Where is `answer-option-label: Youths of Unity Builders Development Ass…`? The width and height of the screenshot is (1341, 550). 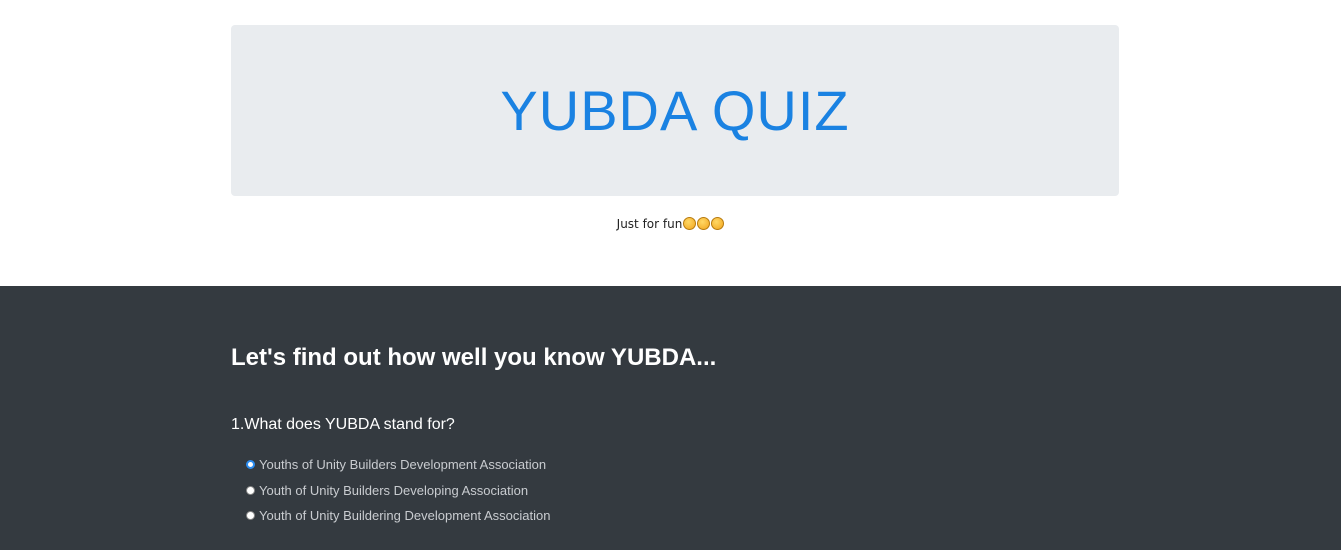
answer-option-label: Youths of Unity Builders Development Ass… is located at coordinates (402, 464).